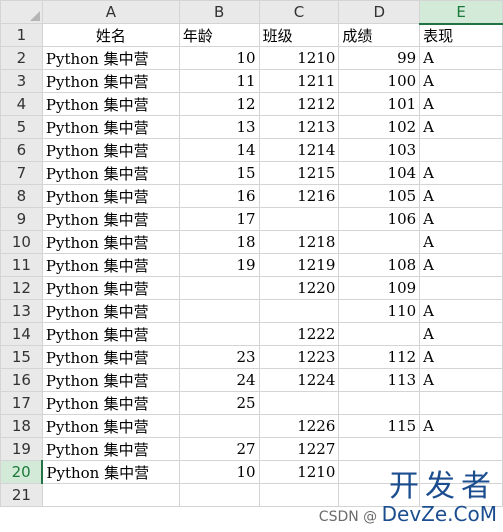  I want to click on cell-c17, so click(299, 403).